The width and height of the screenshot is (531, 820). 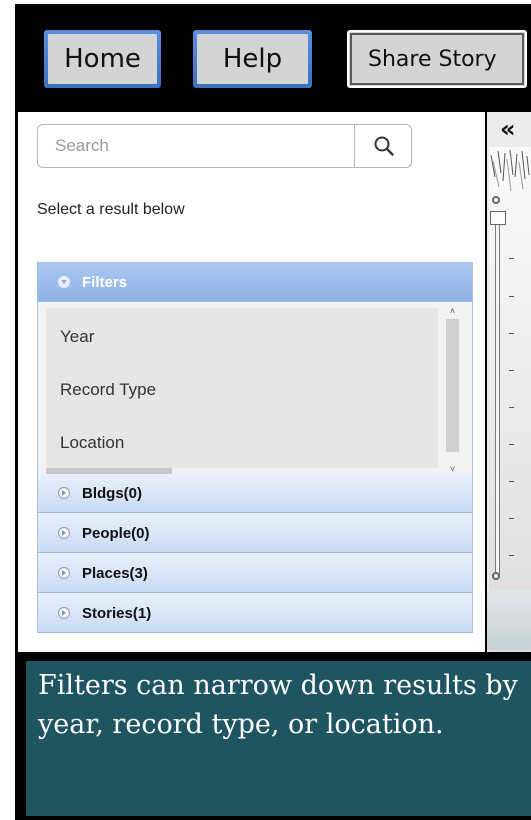 I want to click on zoom-handle, so click(x=498, y=218).